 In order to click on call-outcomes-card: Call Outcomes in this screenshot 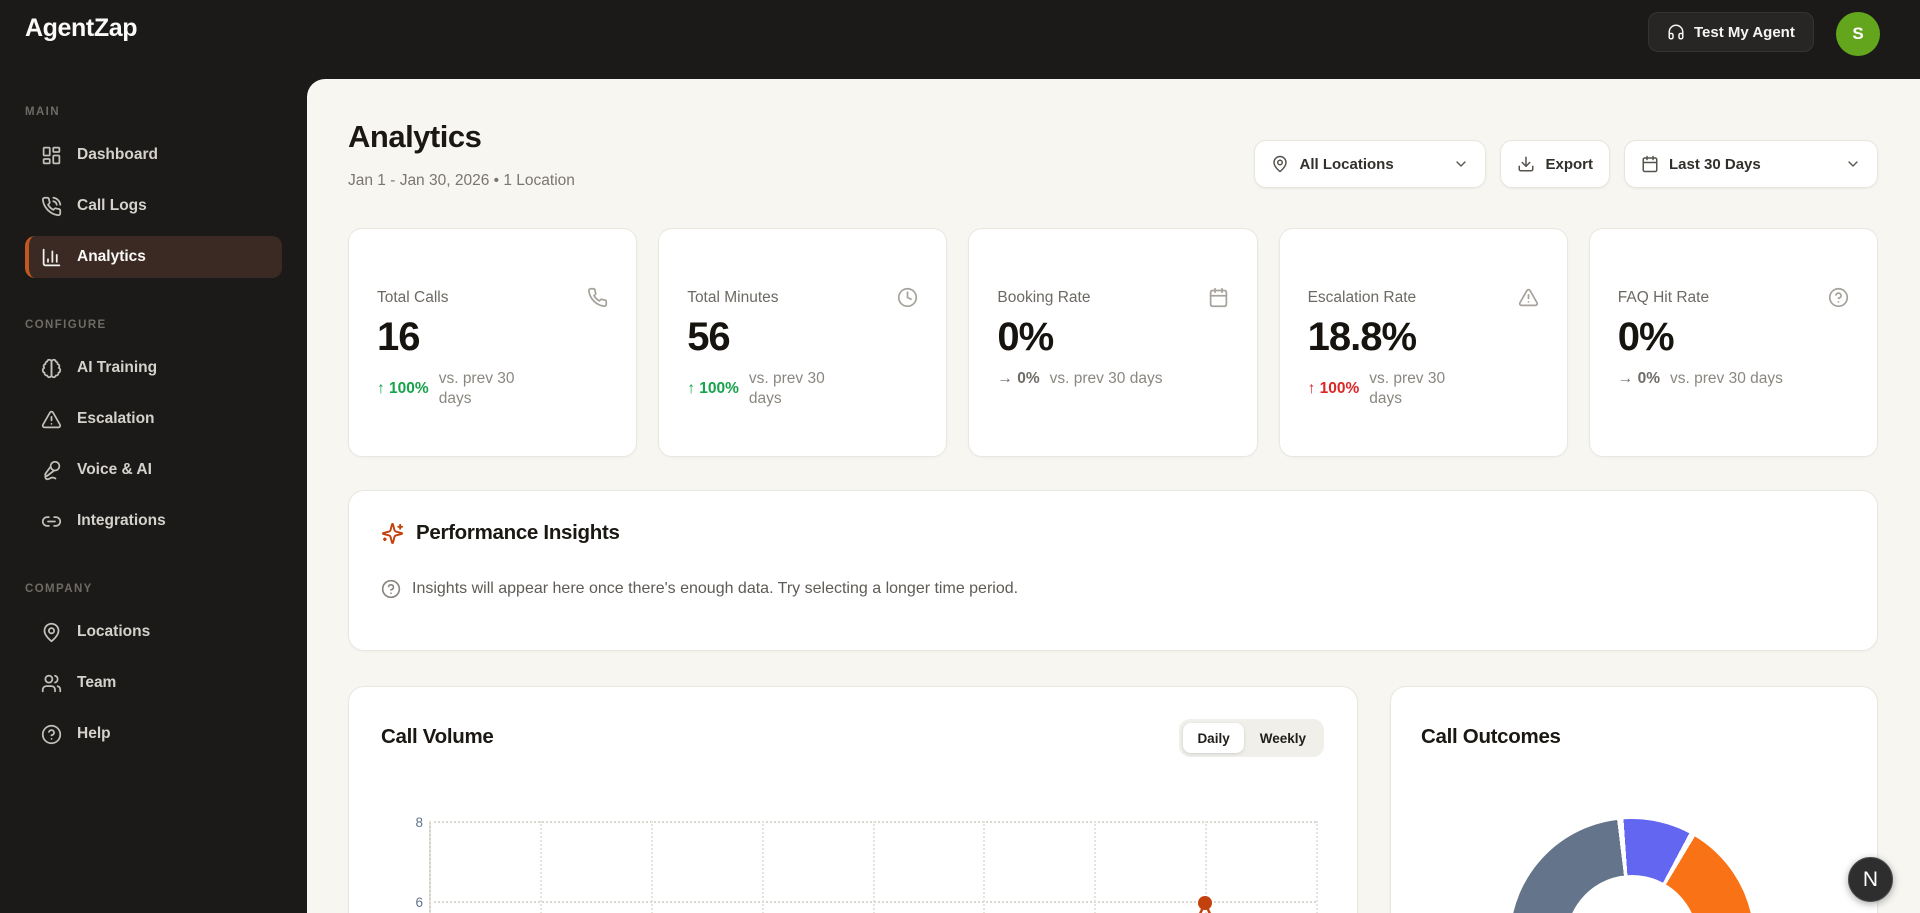, I will do `click(1634, 799)`.